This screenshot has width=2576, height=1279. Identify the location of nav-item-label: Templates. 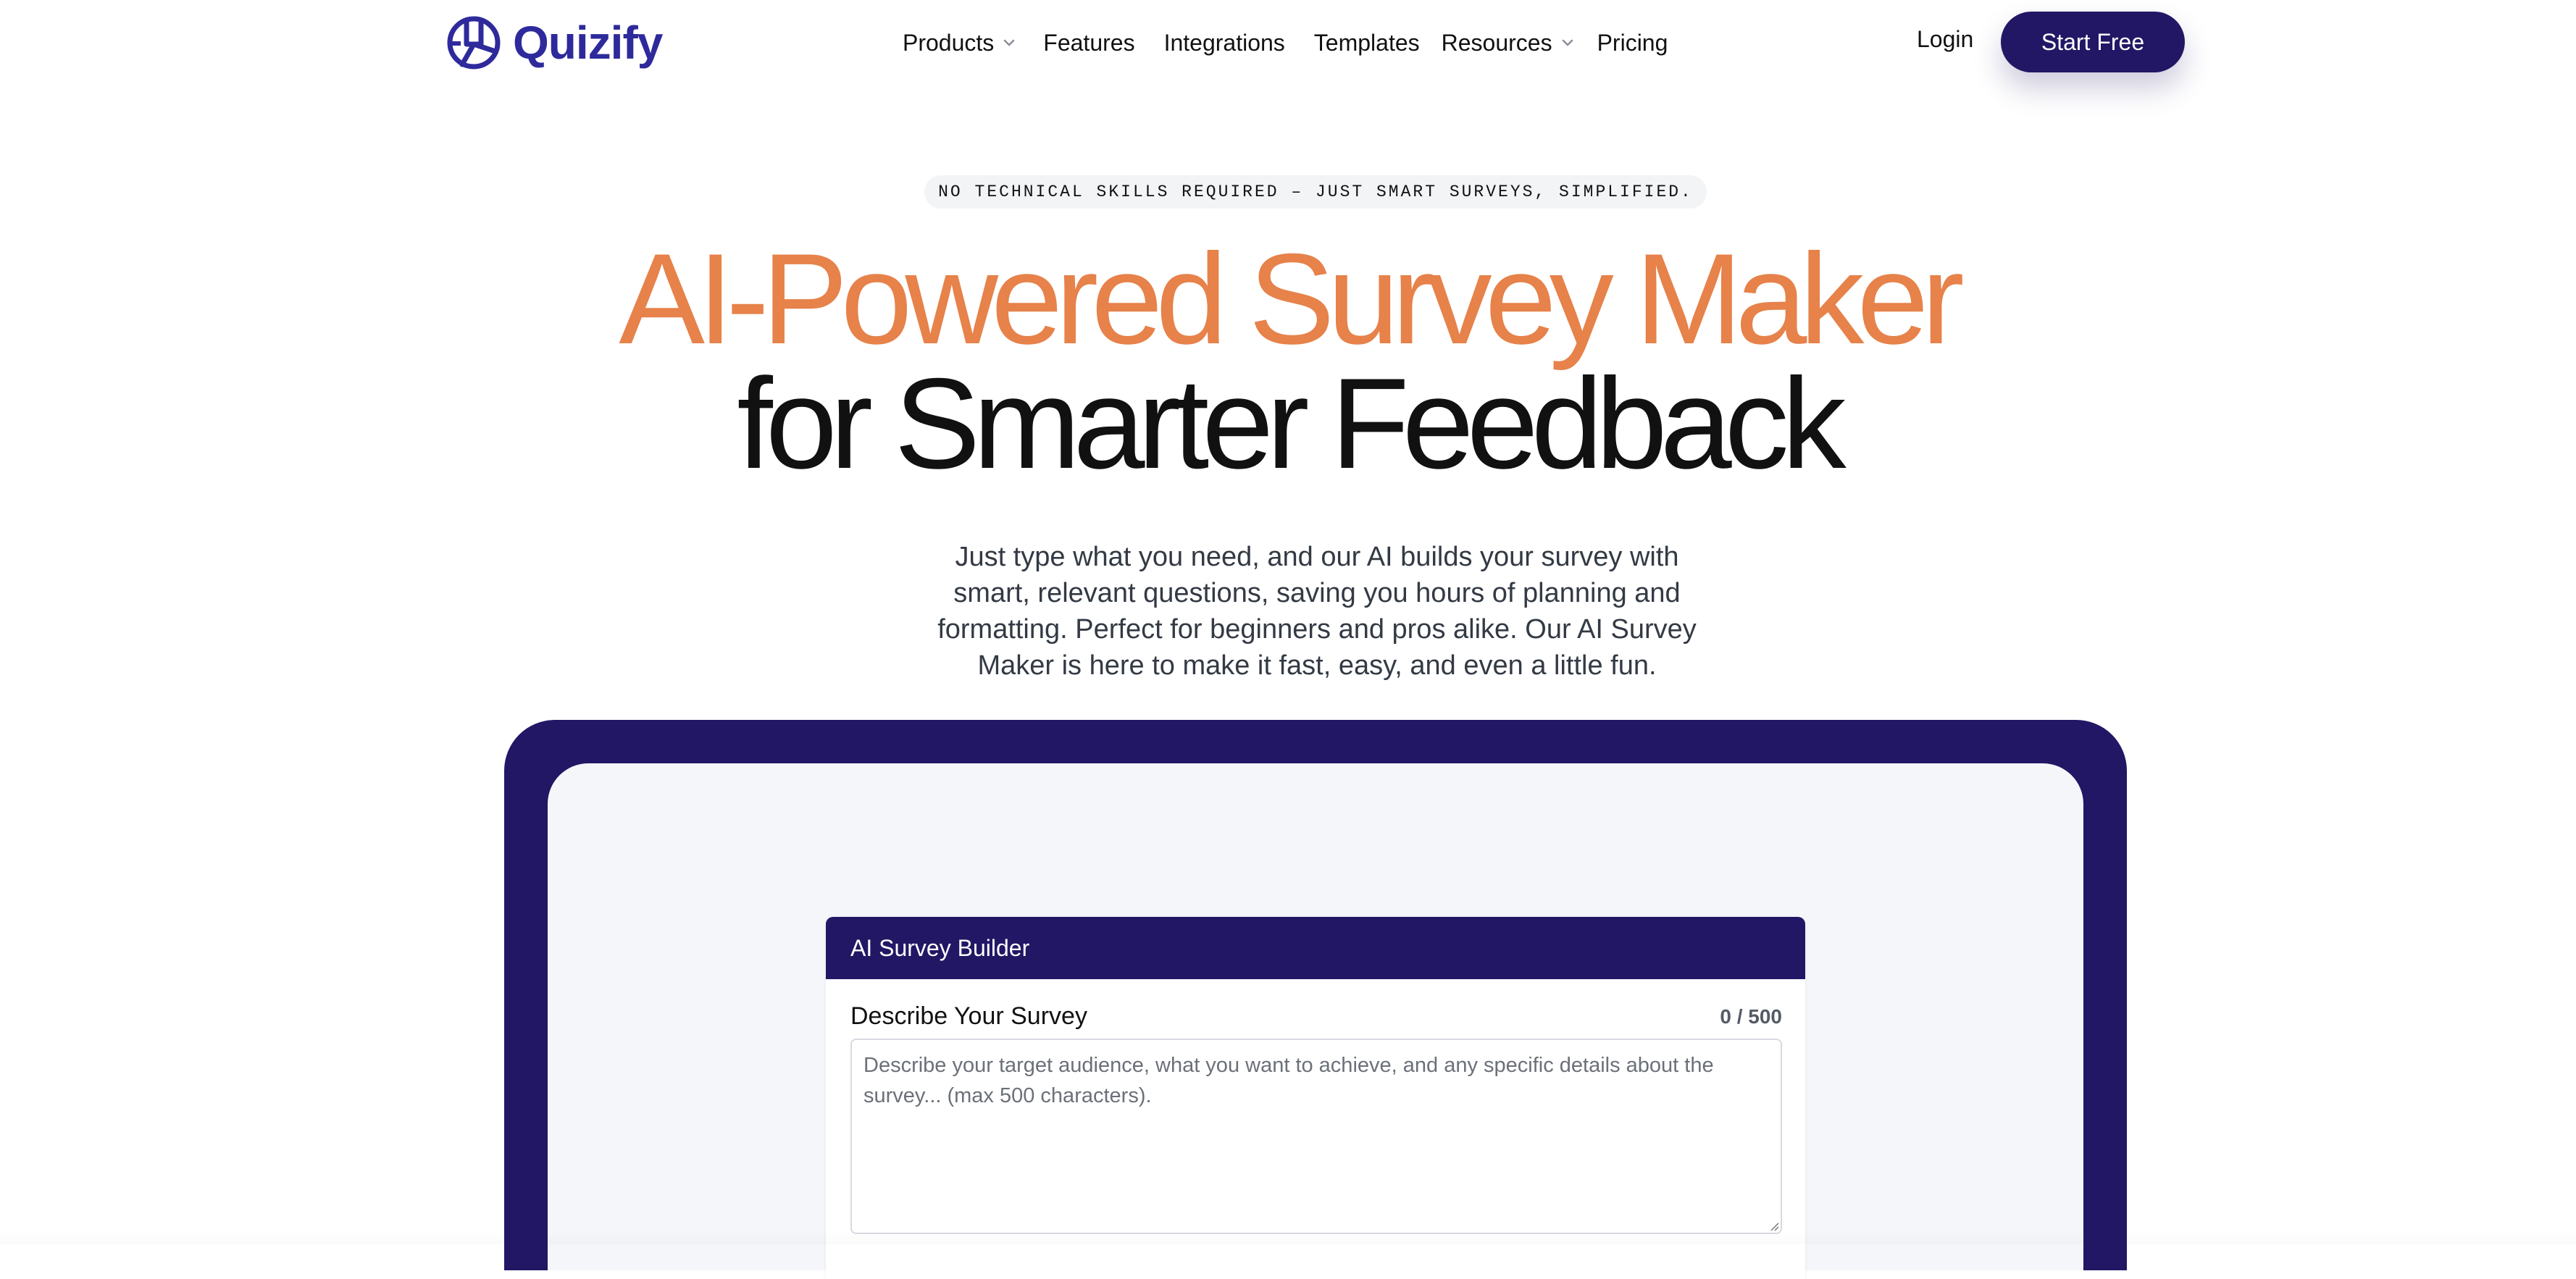
(1366, 42).